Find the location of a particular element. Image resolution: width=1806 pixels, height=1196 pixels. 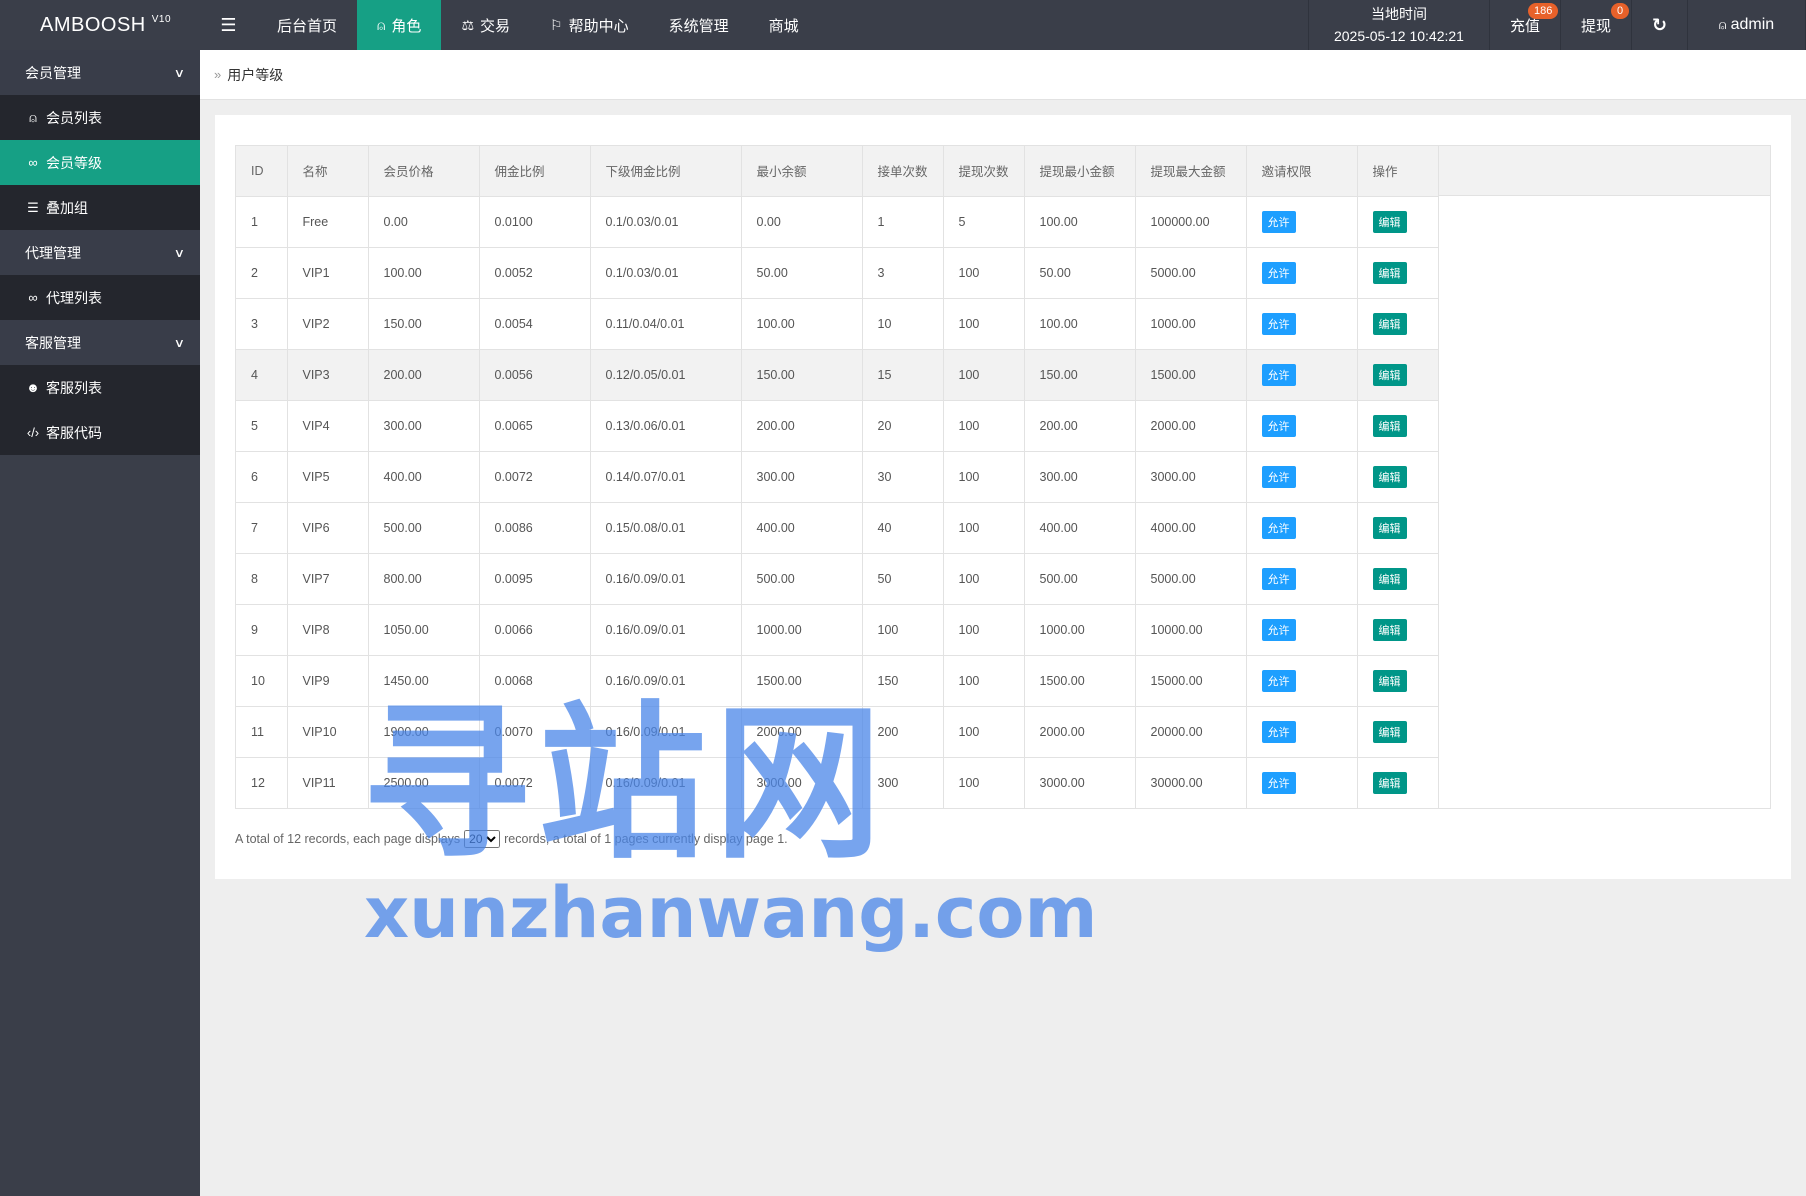

recharge-button: 充值 186 is located at coordinates (1525, 25).